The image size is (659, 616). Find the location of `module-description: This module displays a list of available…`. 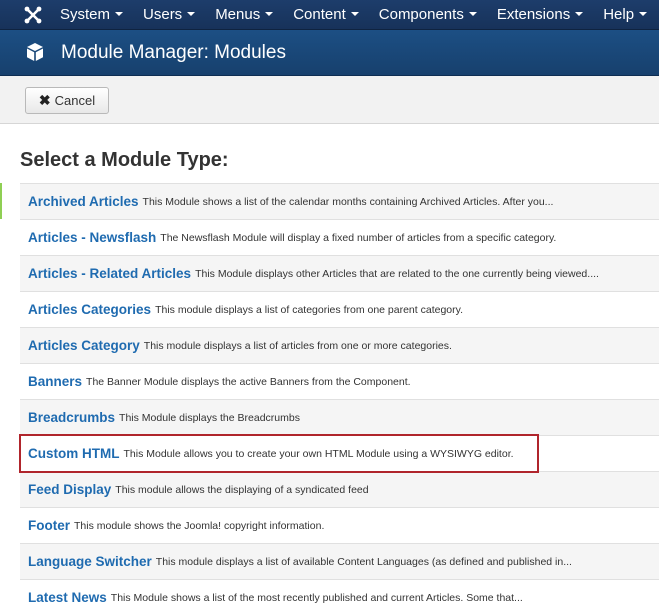

module-description: This module displays a list of available… is located at coordinates (363, 561).